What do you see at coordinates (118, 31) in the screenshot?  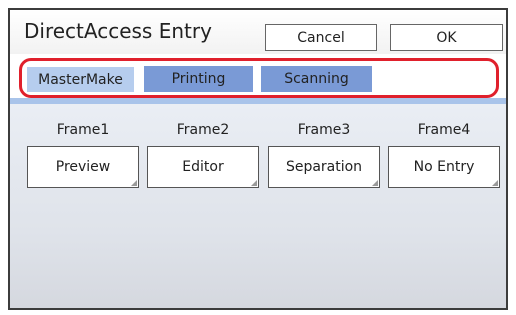 I see `dialog-title: DirectAccess Entry` at bounding box center [118, 31].